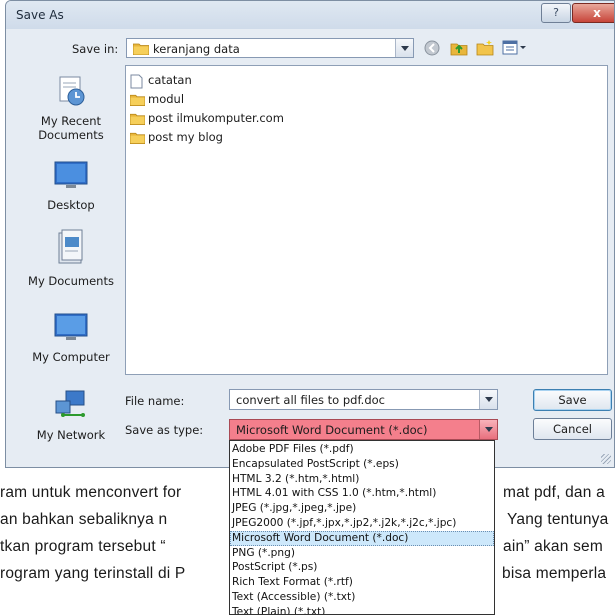  I want to click on type-option: Text (Plain) (*.txt), so click(362, 609).